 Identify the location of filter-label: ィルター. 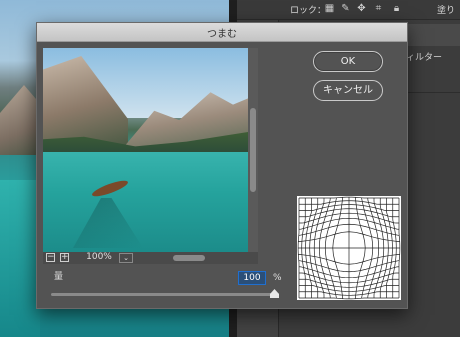
(424, 58).